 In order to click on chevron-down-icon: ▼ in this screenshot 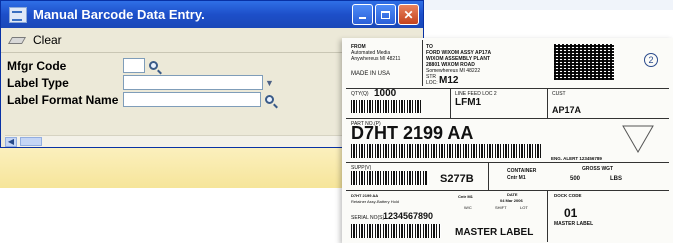, I will do `click(269, 82)`.